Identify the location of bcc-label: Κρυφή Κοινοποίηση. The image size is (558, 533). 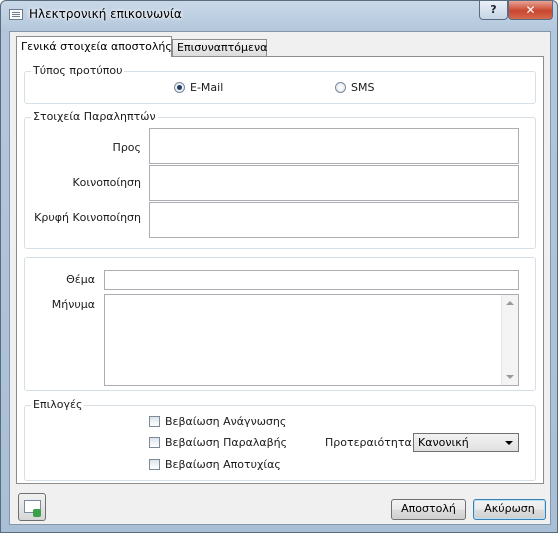
(87, 217).